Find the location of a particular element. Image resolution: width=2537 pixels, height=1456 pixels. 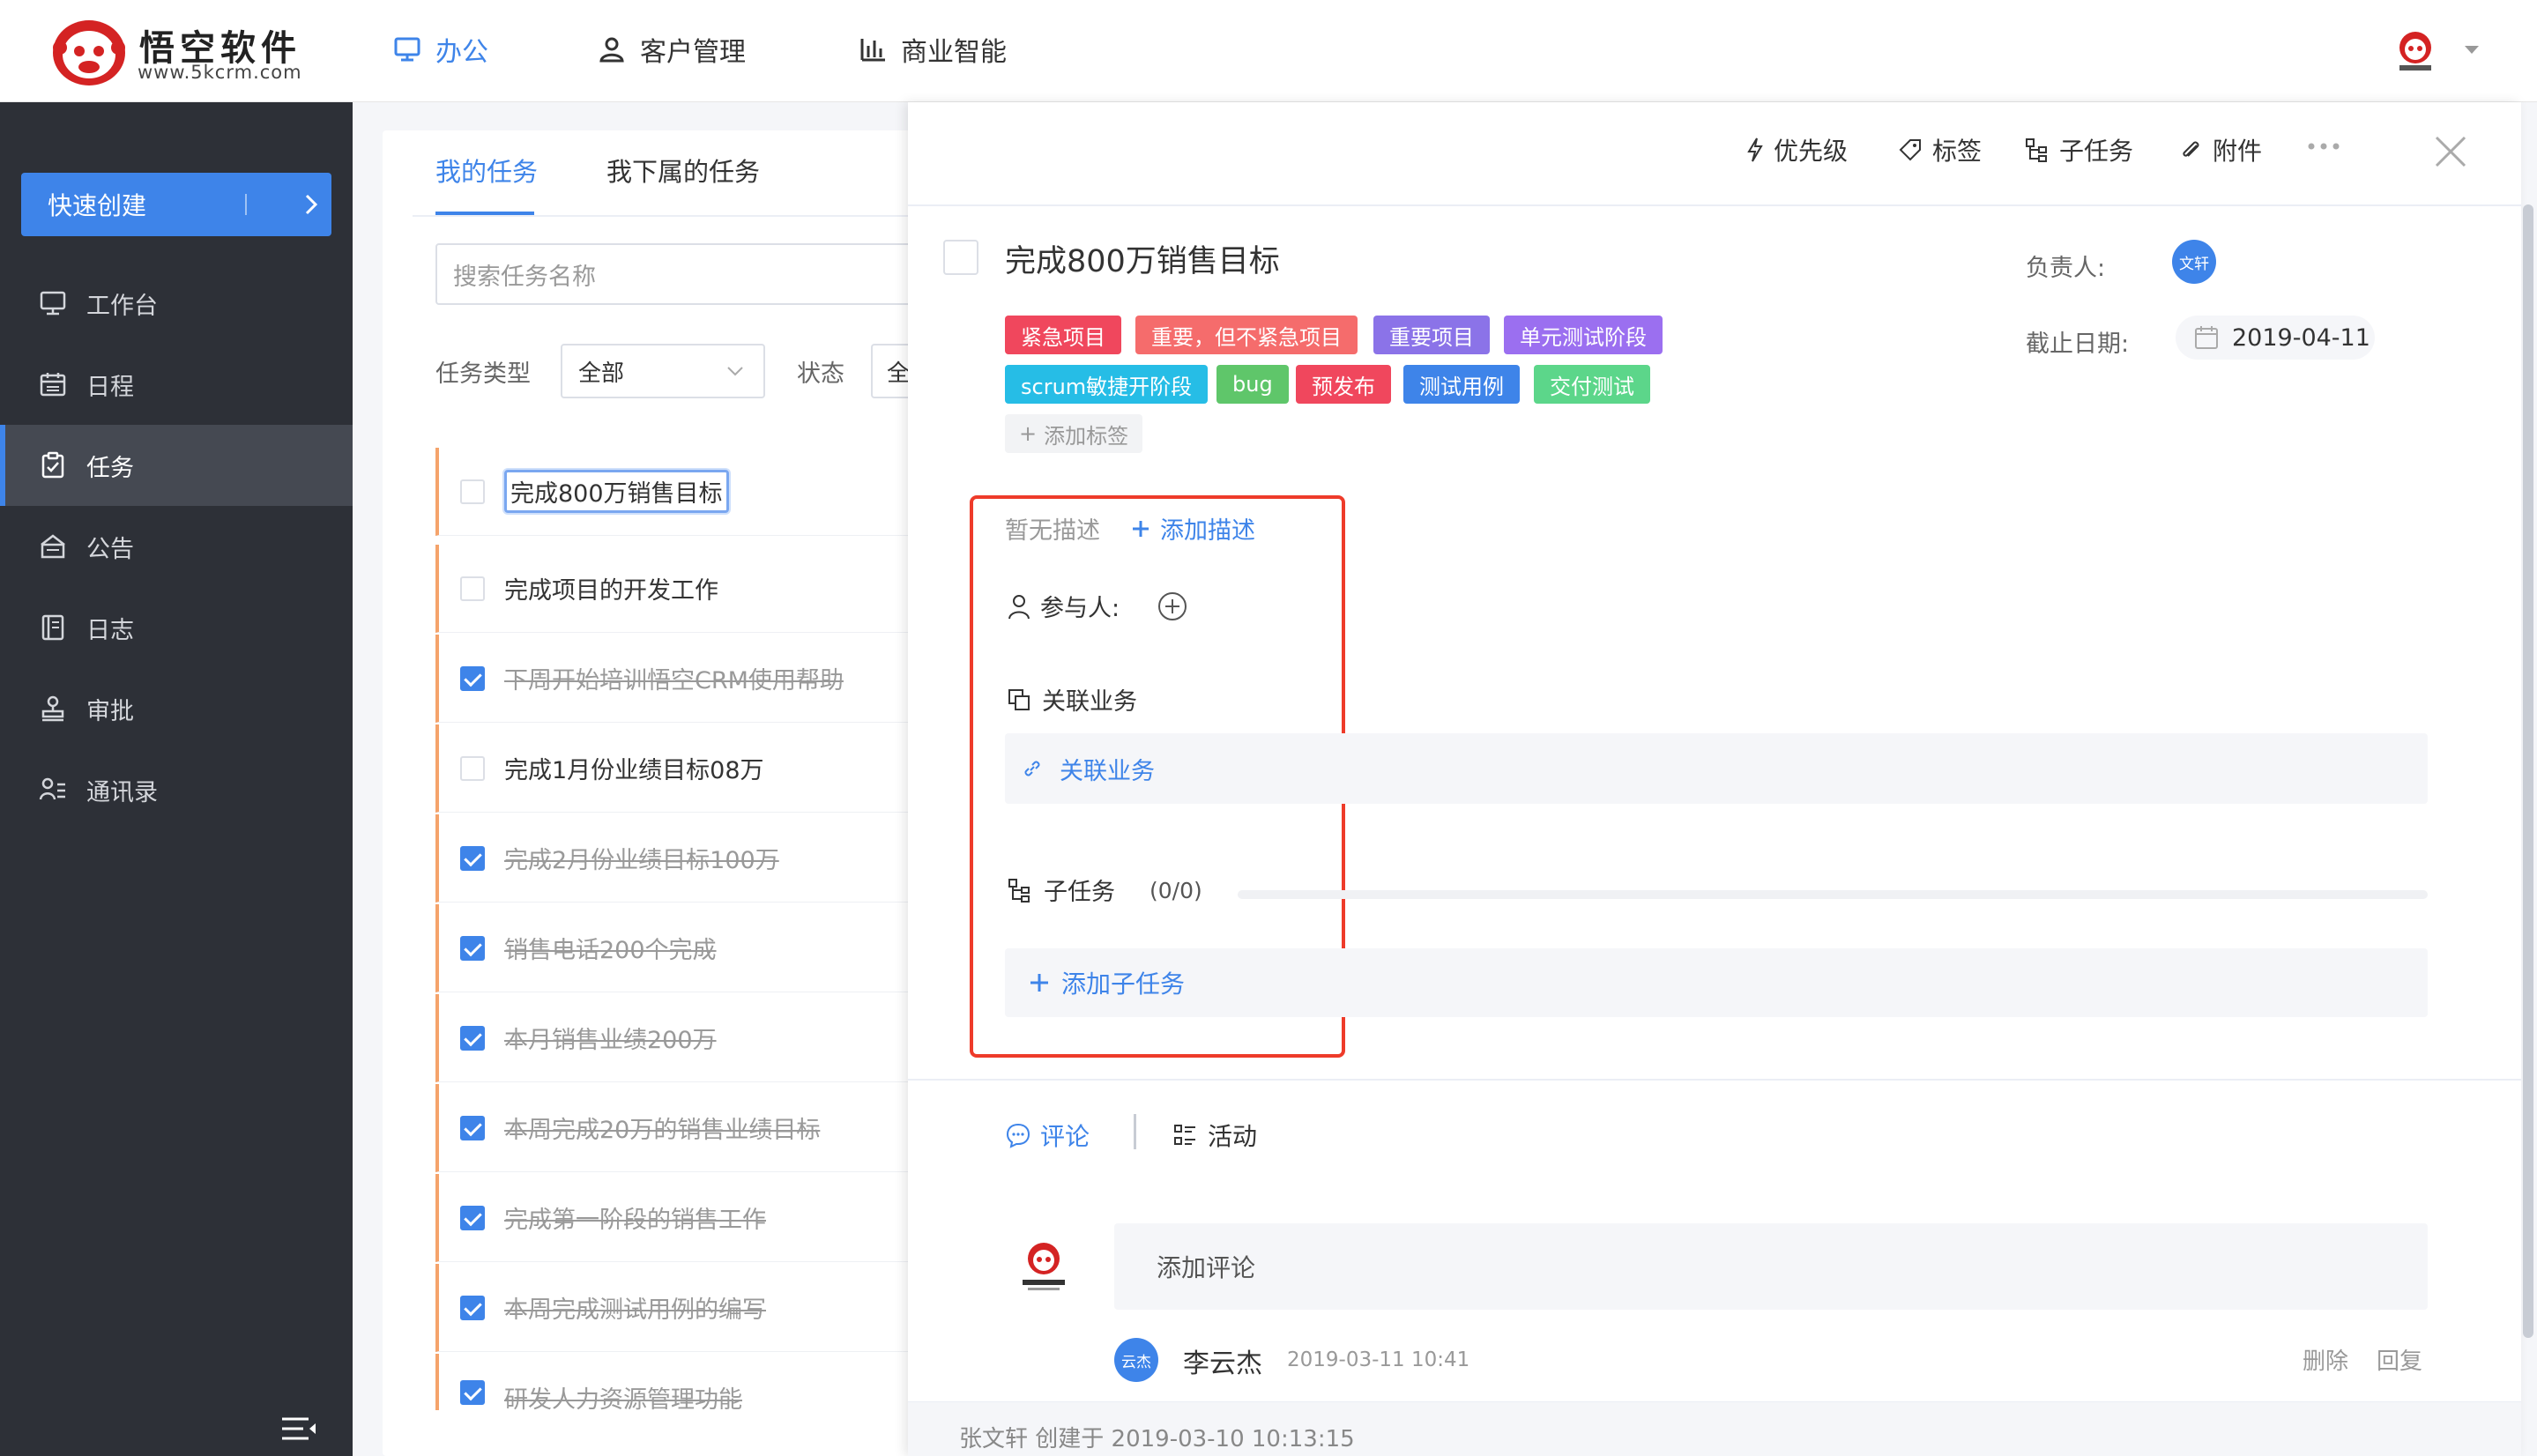

sidebar-item-label: 审批 is located at coordinates (110, 711).